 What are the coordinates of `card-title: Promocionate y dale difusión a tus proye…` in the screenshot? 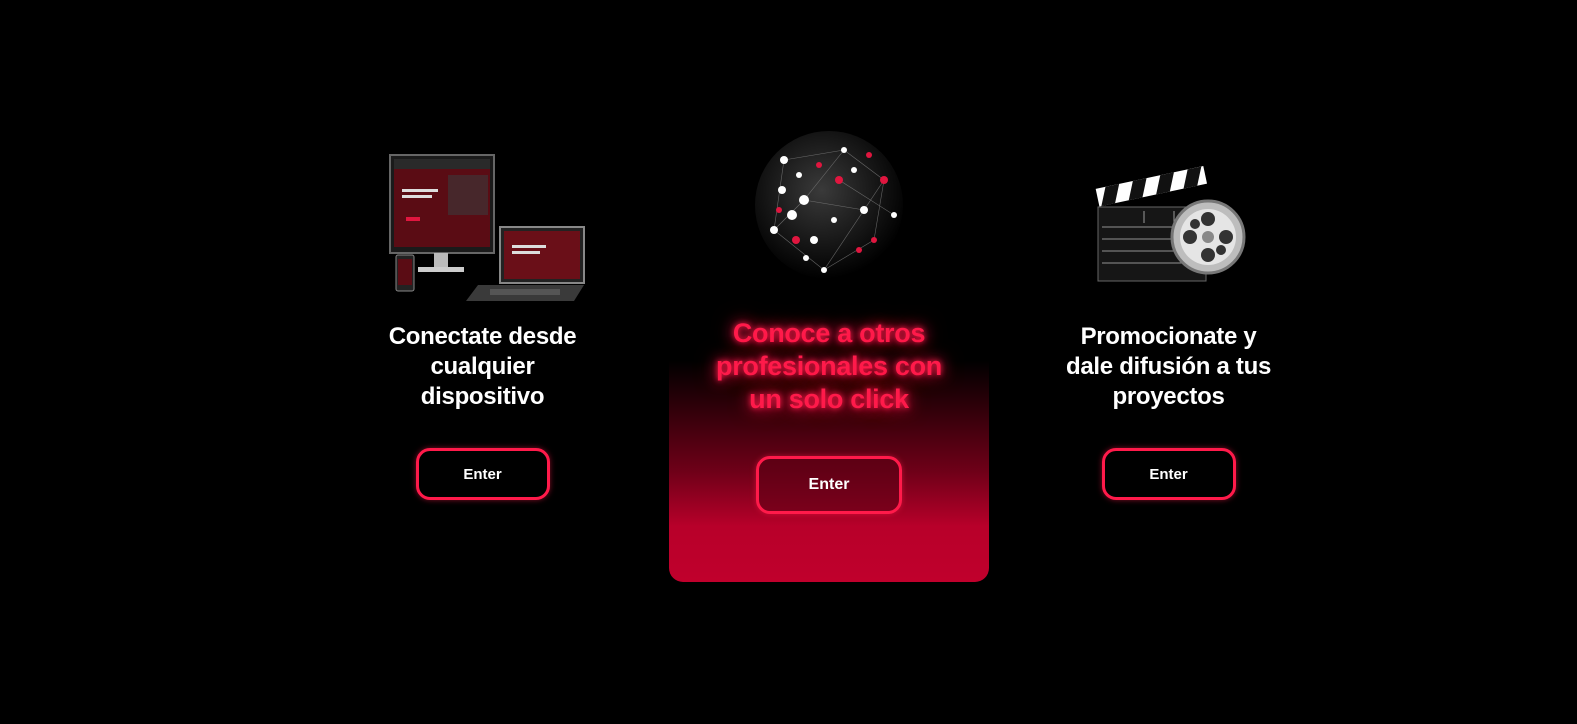 It's located at (1168, 366).